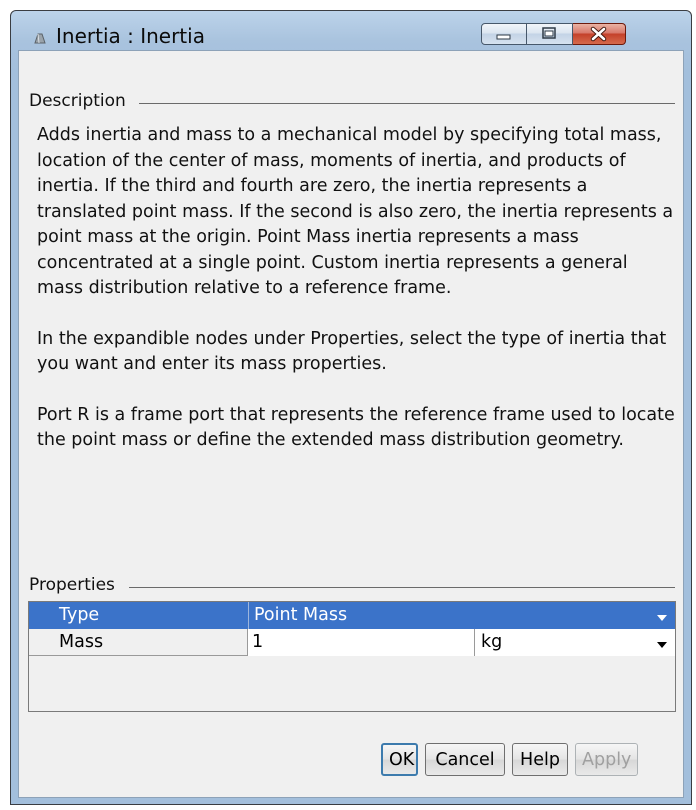 The height and width of the screenshot is (810, 696). Describe the element at coordinates (575, 642) in the screenshot. I see `mass-unit-select: kg` at that location.